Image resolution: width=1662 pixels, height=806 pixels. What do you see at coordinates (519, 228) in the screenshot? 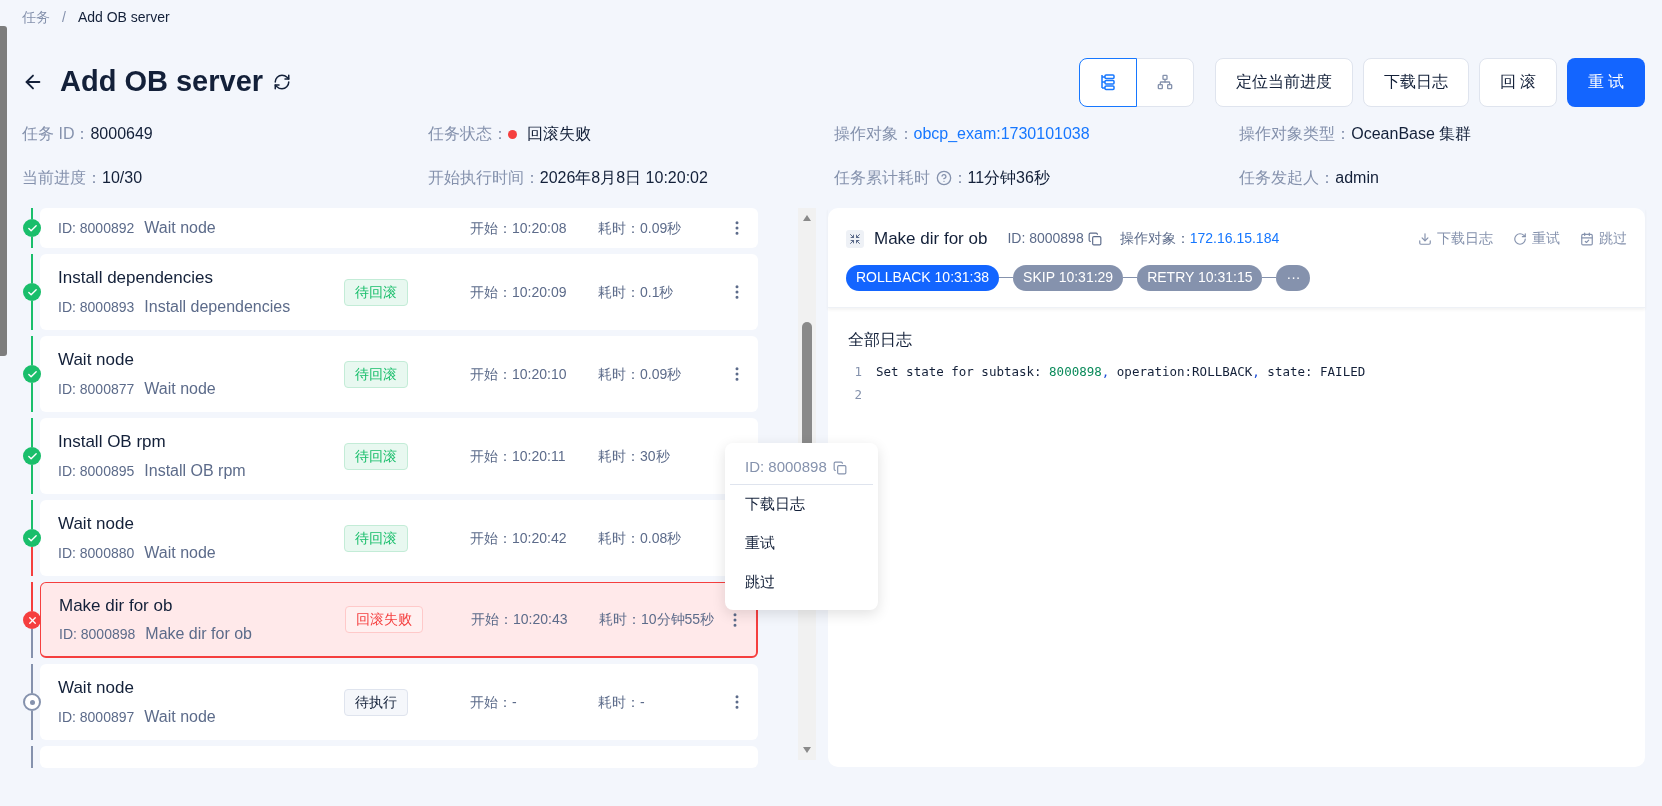
I see `start-time: 开始：10:20:08` at bounding box center [519, 228].